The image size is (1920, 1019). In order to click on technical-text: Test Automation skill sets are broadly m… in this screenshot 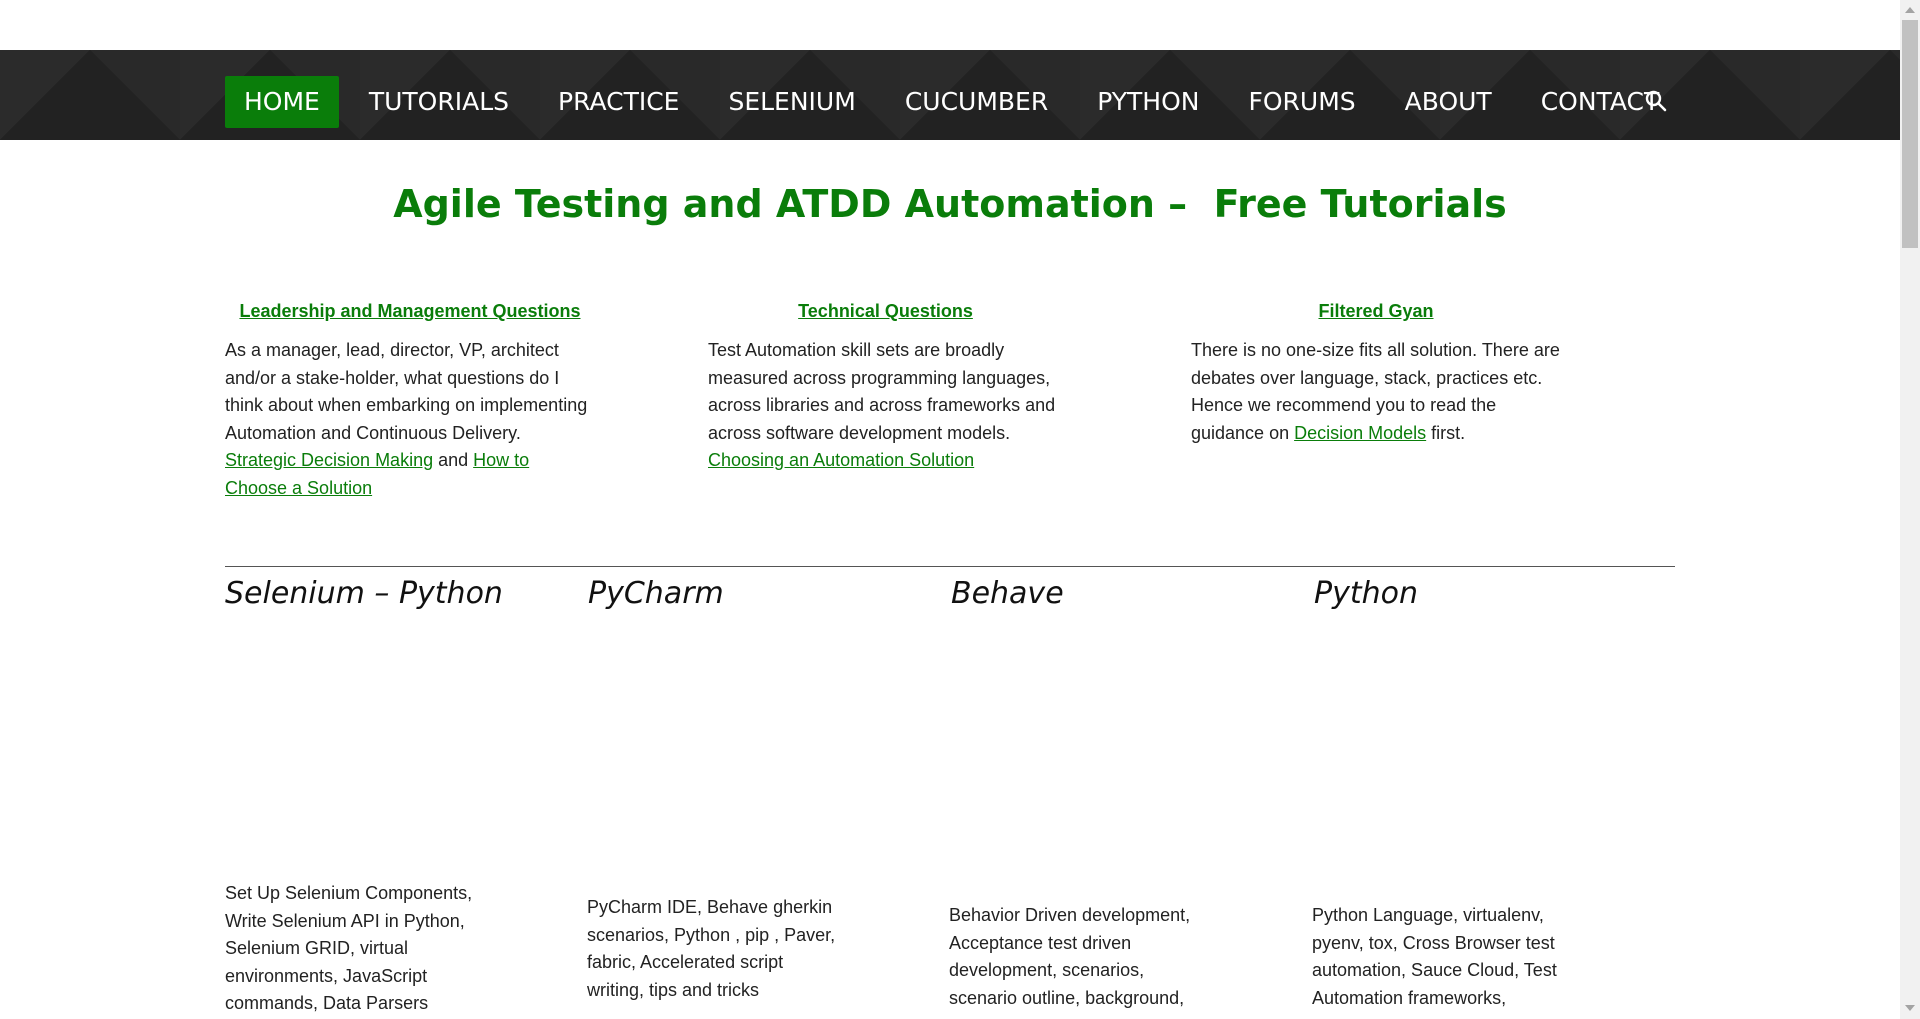, I will do `click(885, 406)`.